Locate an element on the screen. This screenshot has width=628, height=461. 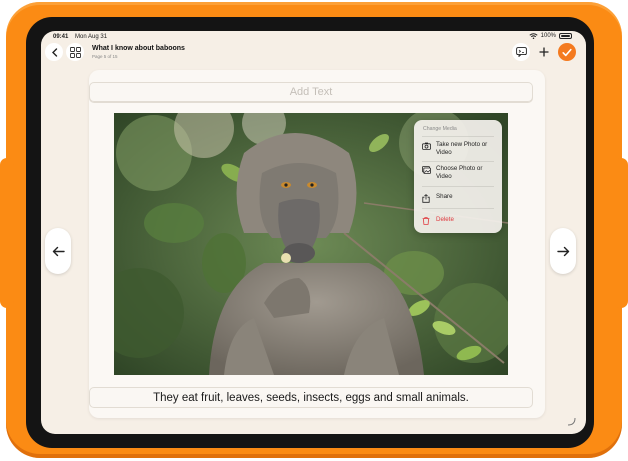
share-icon is located at coordinates (426, 198).